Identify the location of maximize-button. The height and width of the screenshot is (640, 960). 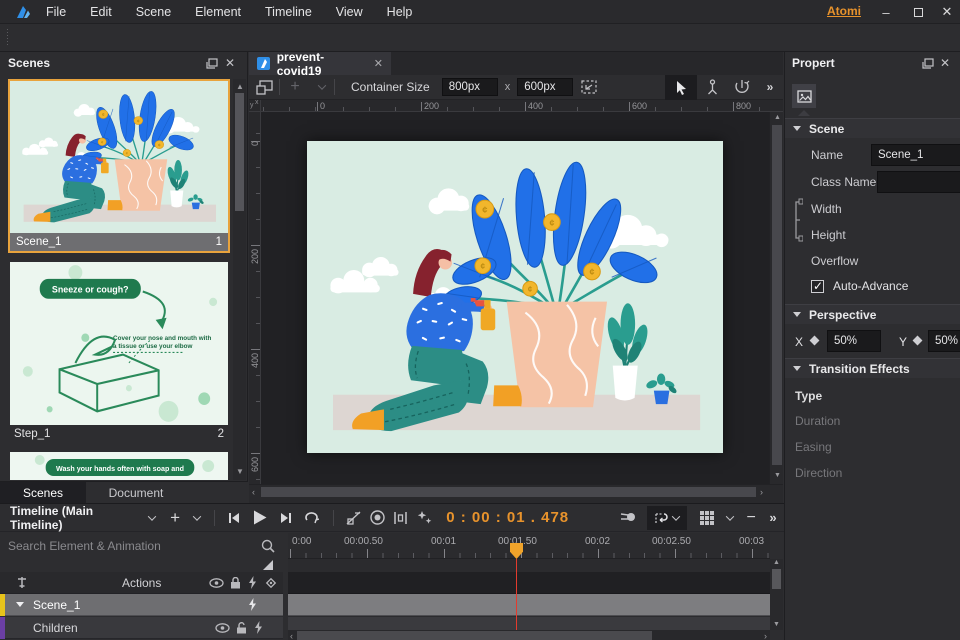
(918, 12).